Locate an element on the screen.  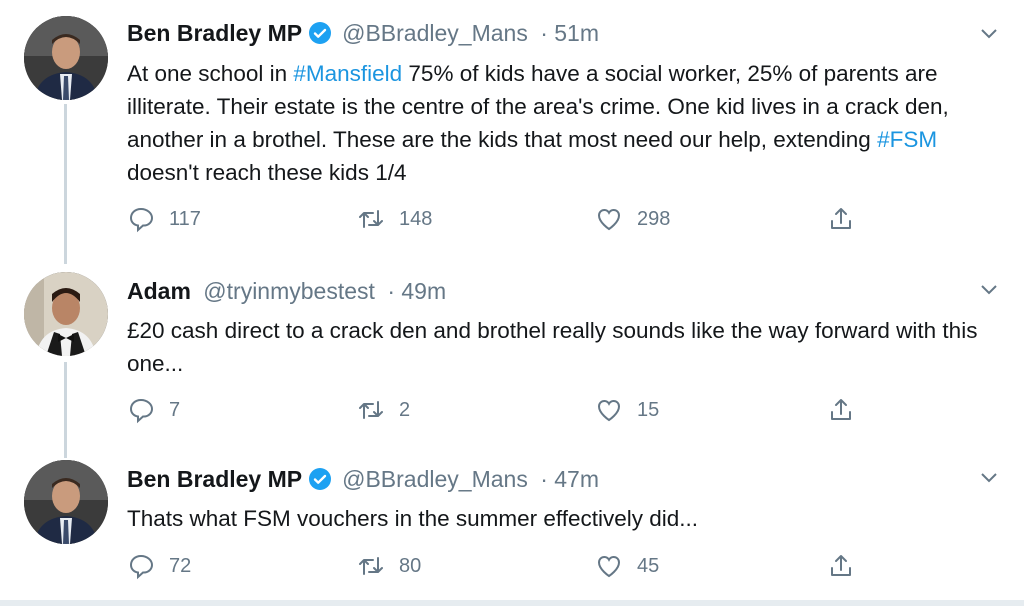
like-count: 298 is located at coordinates (654, 218).